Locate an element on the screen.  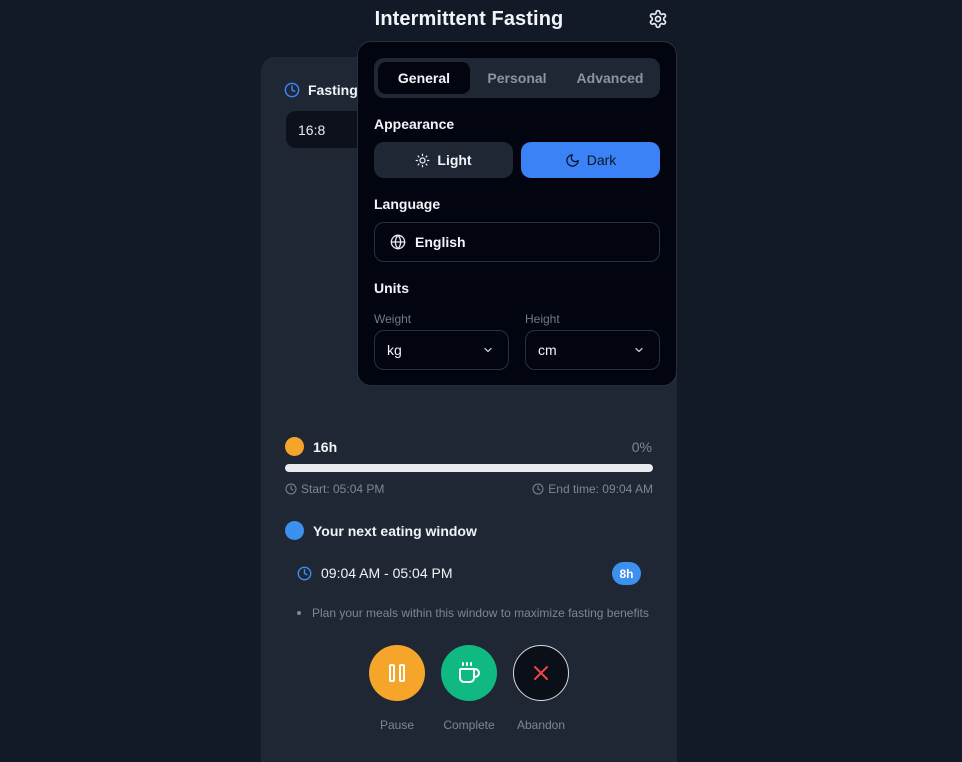
eating-window-dot is located at coordinates (294, 530).